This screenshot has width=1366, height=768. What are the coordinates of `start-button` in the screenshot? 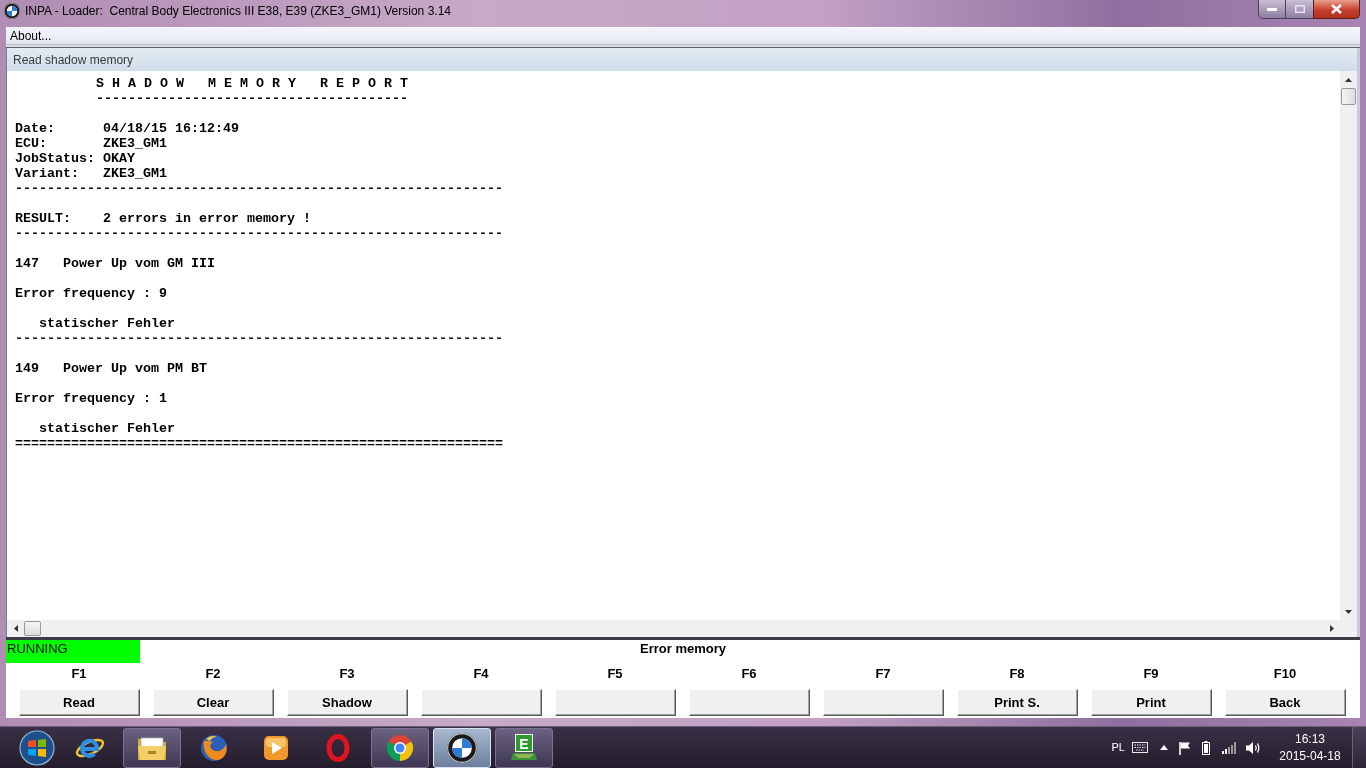 It's located at (37, 747).